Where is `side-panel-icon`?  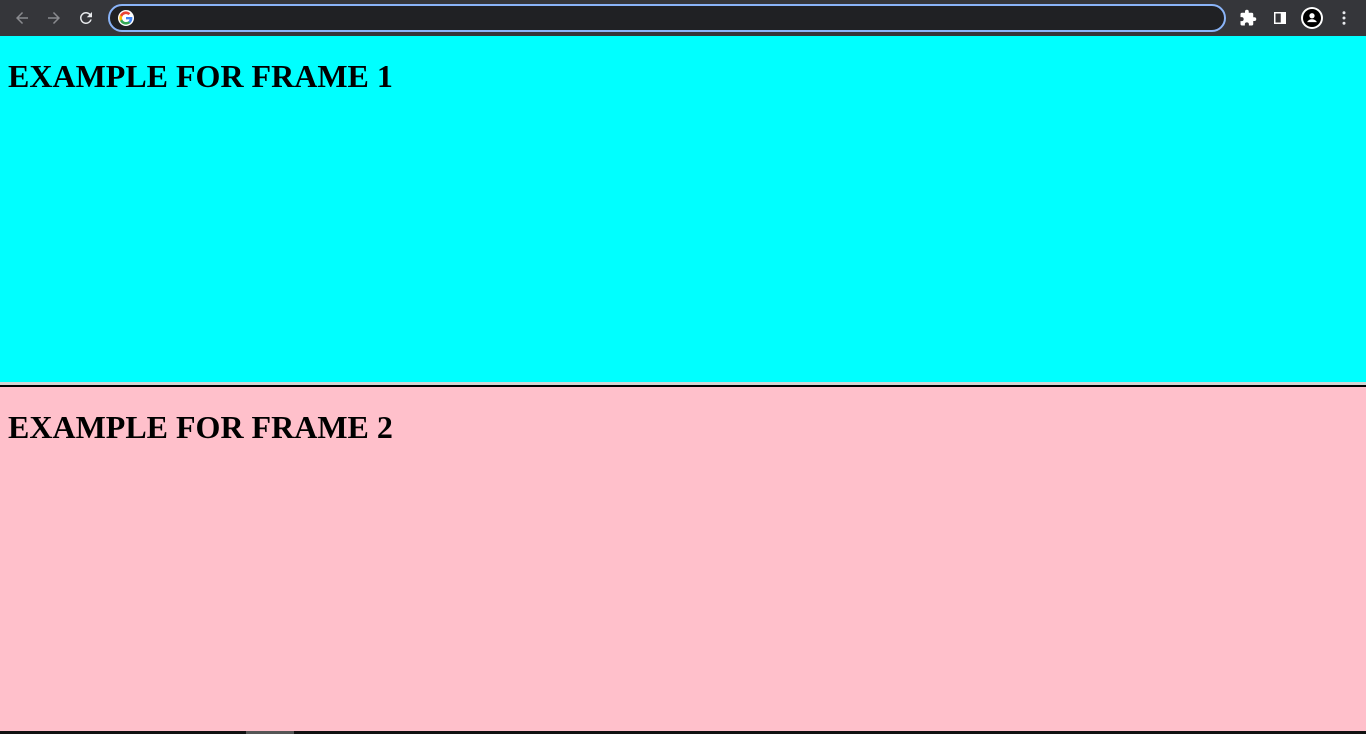 side-panel-icon is located at coordinates (1280, 18).